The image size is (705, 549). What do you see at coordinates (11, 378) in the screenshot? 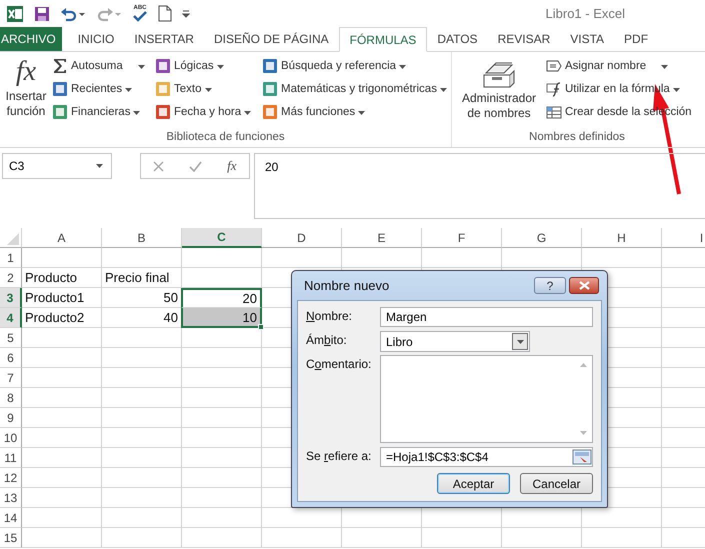
I see `row-header: 7` at bounding box center [11, 378].